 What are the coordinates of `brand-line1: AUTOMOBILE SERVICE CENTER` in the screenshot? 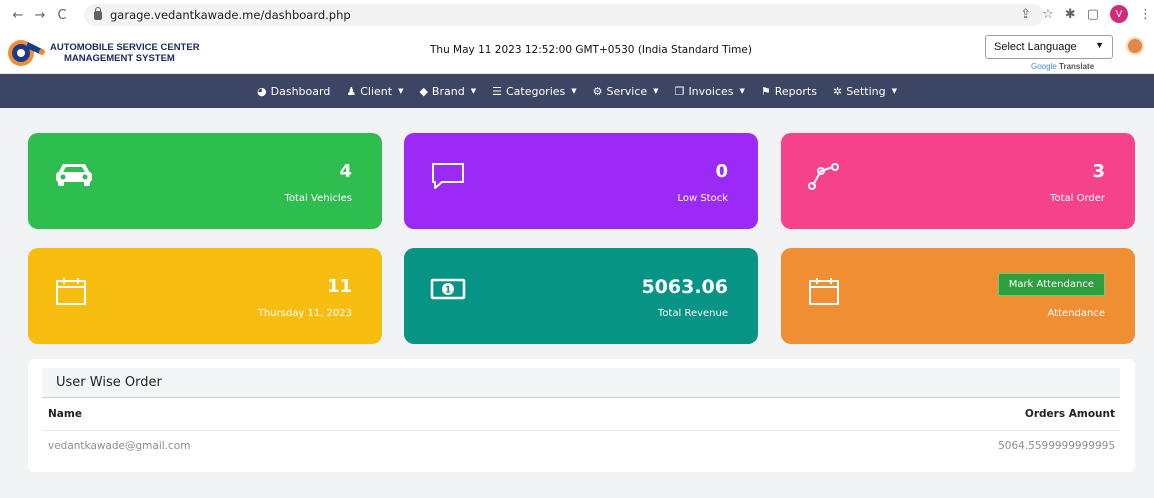 It's located at (125, 47).